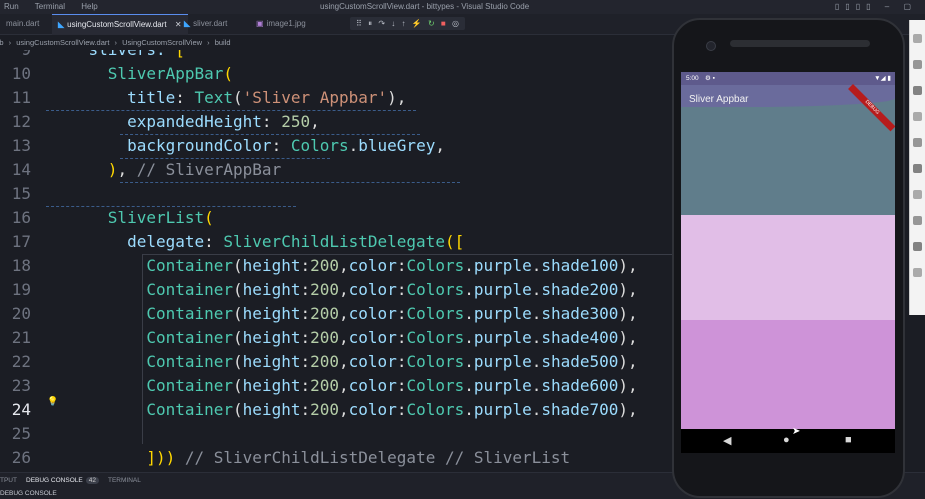  I want to click on menu-run: Run, so click(11, 6).